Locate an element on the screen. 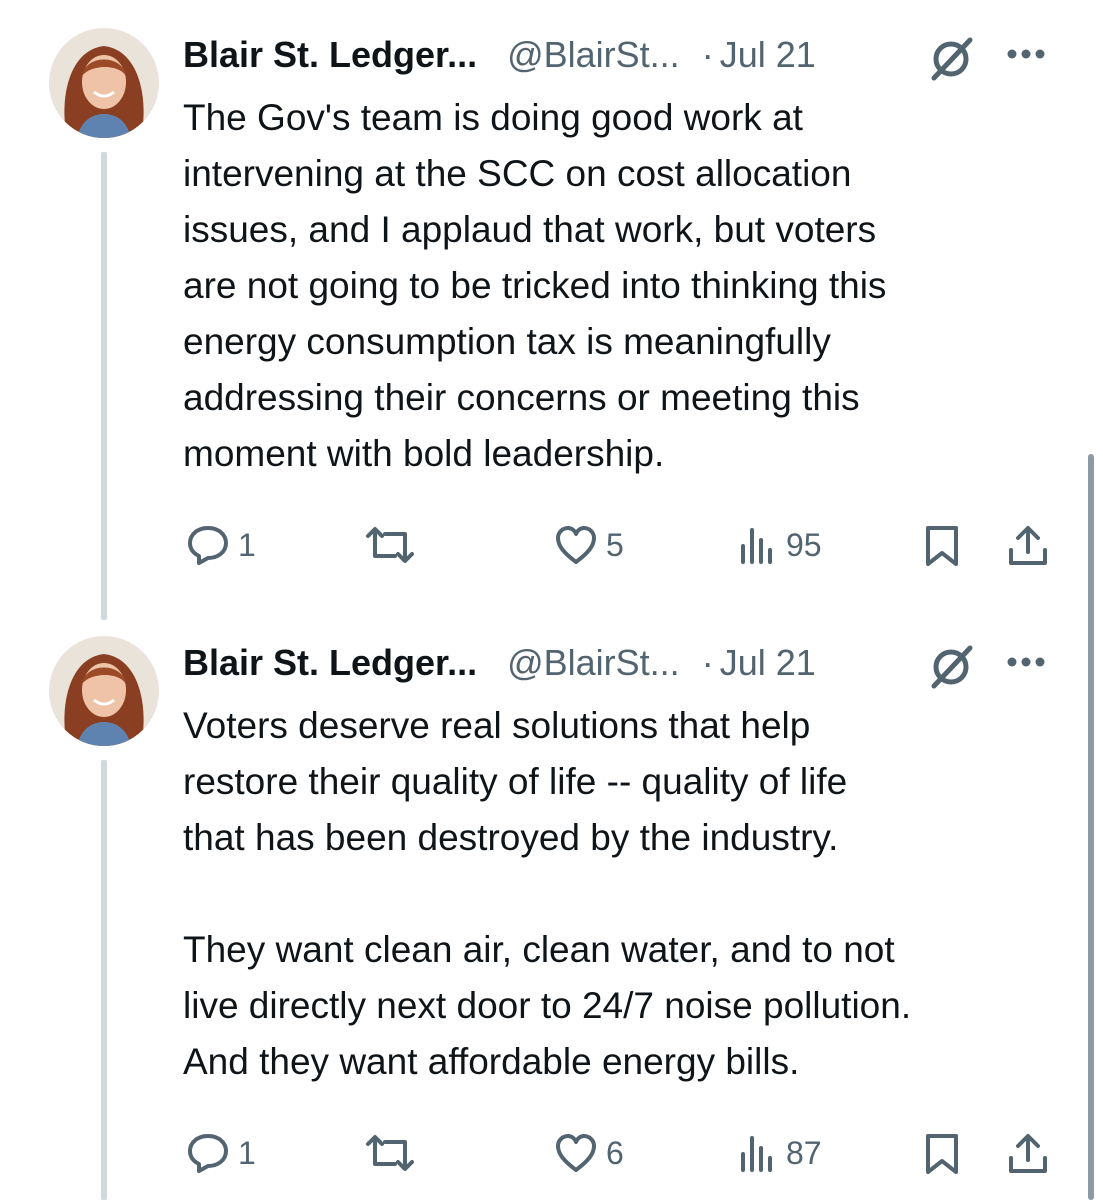 This screenshot has height=1200, width=1103. views-count: 95 is located at coordinates (804, 544).